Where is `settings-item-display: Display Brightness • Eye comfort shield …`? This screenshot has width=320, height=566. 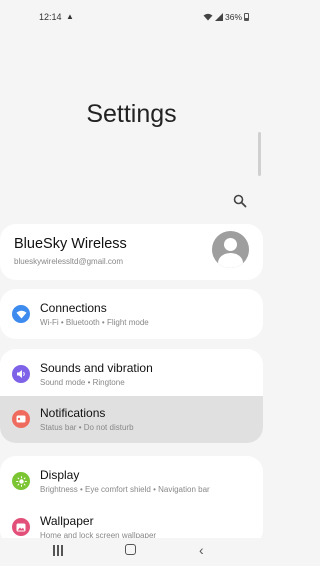
settings-item-display: Display Brightness • Eye comfort shield … is located at coordinates (131, 481).